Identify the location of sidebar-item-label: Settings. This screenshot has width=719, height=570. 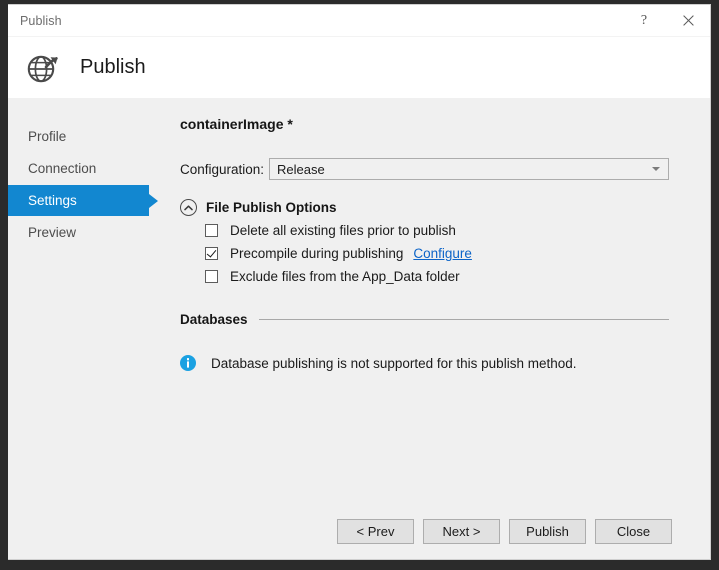
(52, 200).